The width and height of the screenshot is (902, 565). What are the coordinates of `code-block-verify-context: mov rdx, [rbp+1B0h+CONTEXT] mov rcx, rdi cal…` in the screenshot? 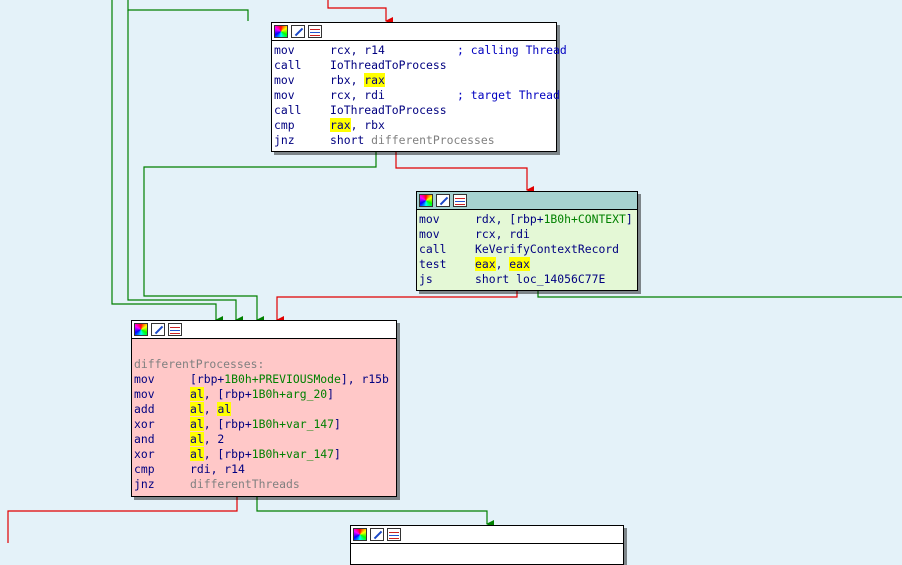 It's located at (527, 241).